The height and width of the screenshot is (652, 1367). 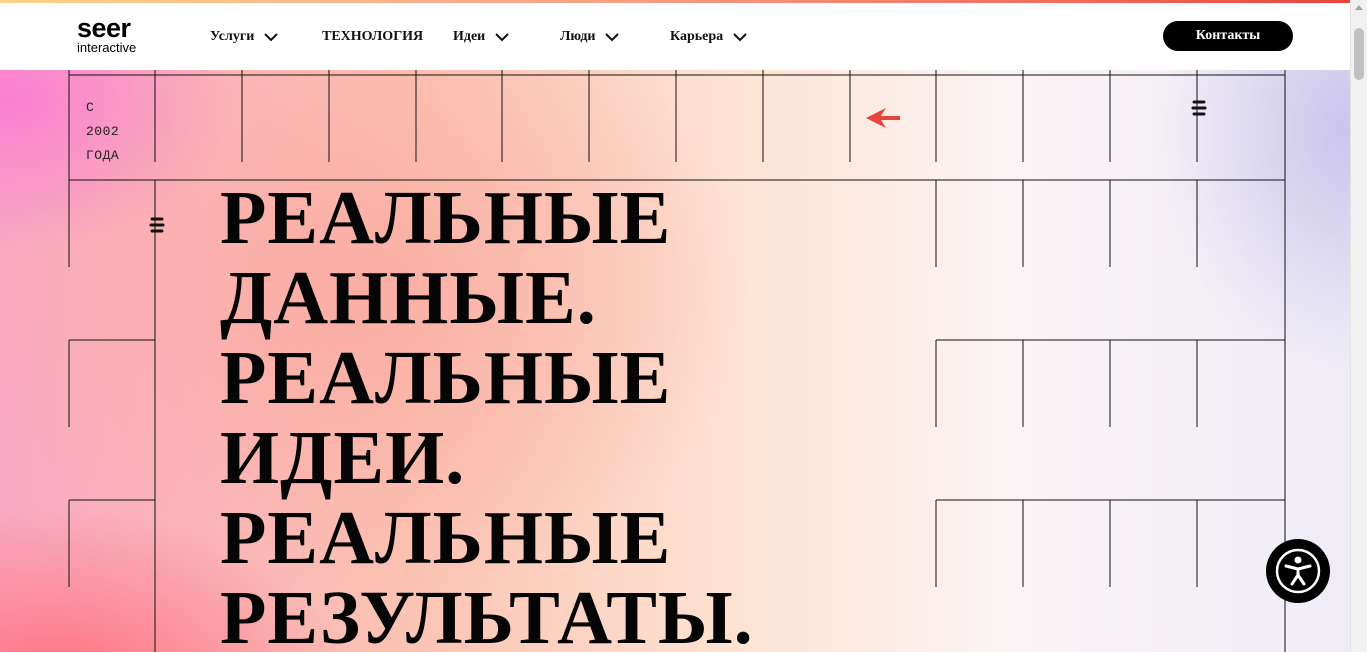 I want to click on nav-label: Услуги, so click(x=232, y=36).